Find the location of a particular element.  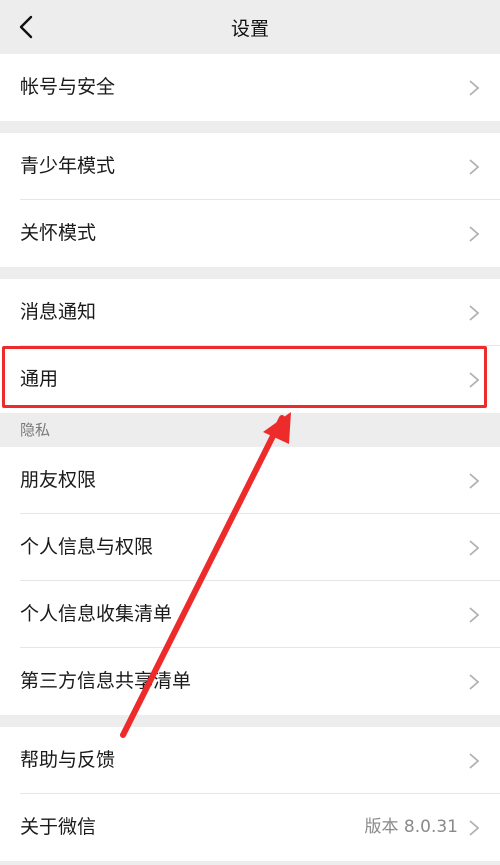

setting-item-third-party-sharing: 第三方信息共享清单 is located at coordinates (250, 681).